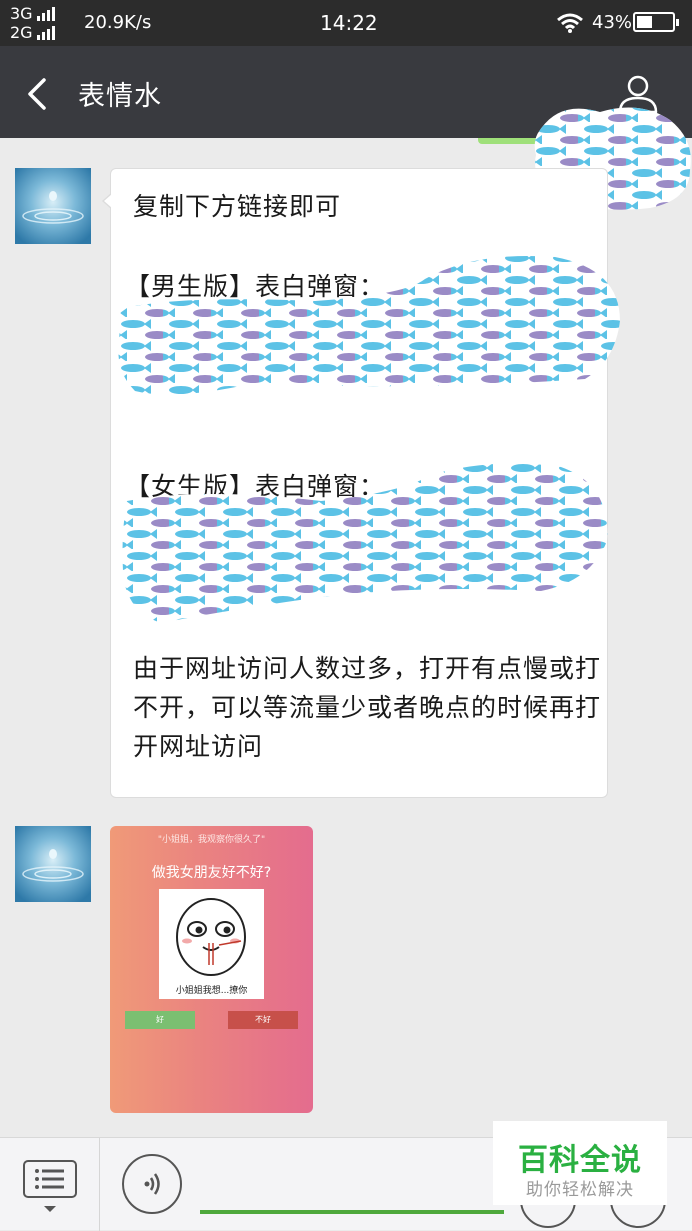 The width and height of the screenshot is (692, 1231). What do you see at coordinates (349, 23) in the screenshot?
I see `clock: 14:22` at bounding box center [349, 23].